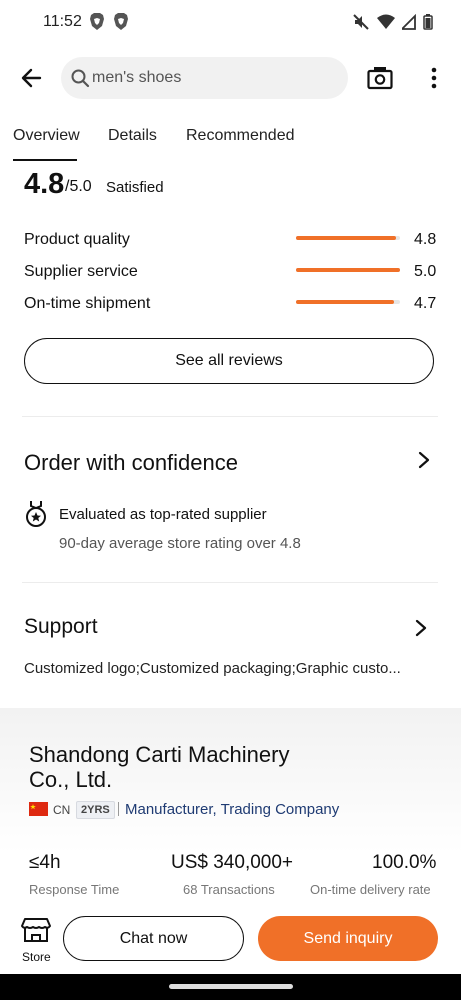  I want to click on see-all-reviews-button: See all reviews, so click(229, 361).